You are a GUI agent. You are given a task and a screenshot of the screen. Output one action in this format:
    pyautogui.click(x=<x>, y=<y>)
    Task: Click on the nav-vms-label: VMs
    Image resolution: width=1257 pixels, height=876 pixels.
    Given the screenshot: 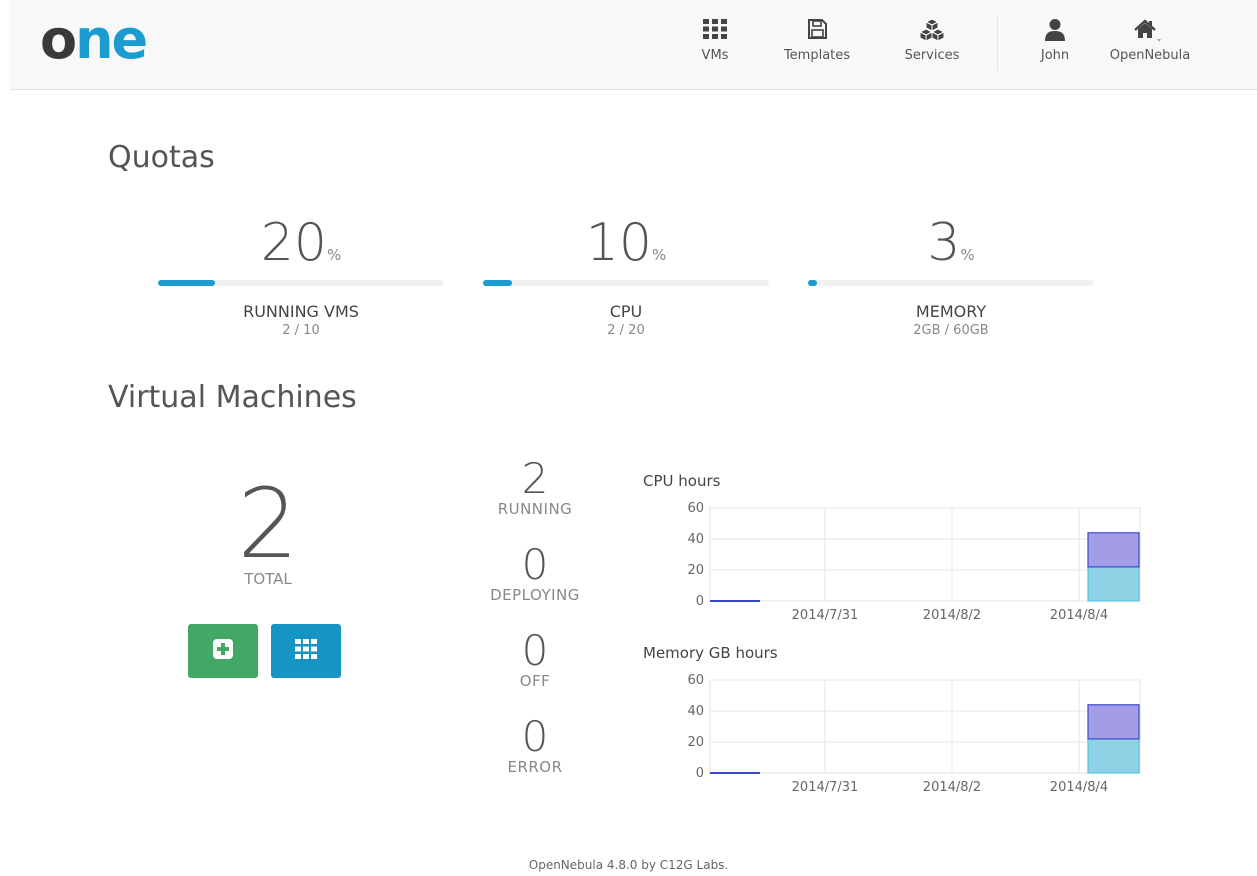 What is the action you would take?
    pyautogui.click(x=715, y=55)
    